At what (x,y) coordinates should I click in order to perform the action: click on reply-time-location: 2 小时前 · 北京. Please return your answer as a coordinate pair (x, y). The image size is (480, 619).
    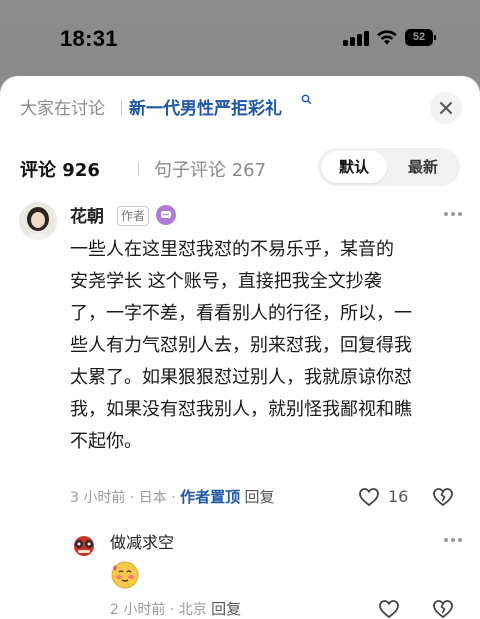
    Looking at the image, I should click on (161, 610).